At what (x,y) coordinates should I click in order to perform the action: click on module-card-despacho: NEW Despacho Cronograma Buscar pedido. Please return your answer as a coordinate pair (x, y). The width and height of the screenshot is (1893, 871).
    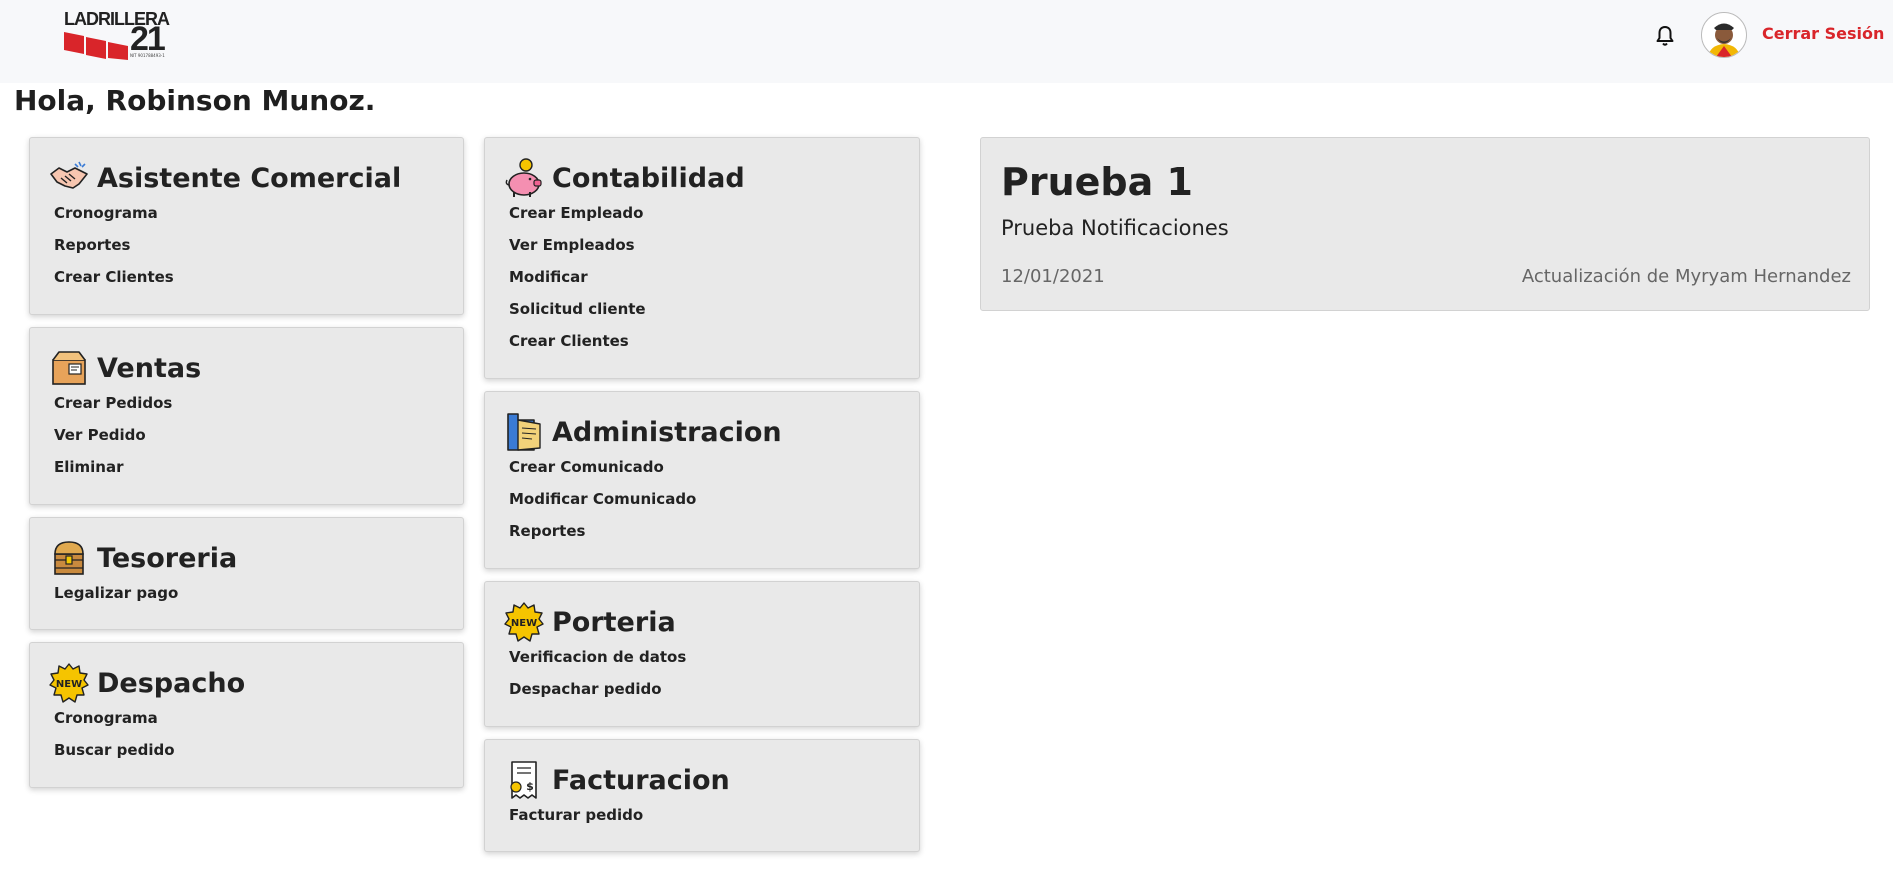
    Looking at the image, I should click on (246, 715).